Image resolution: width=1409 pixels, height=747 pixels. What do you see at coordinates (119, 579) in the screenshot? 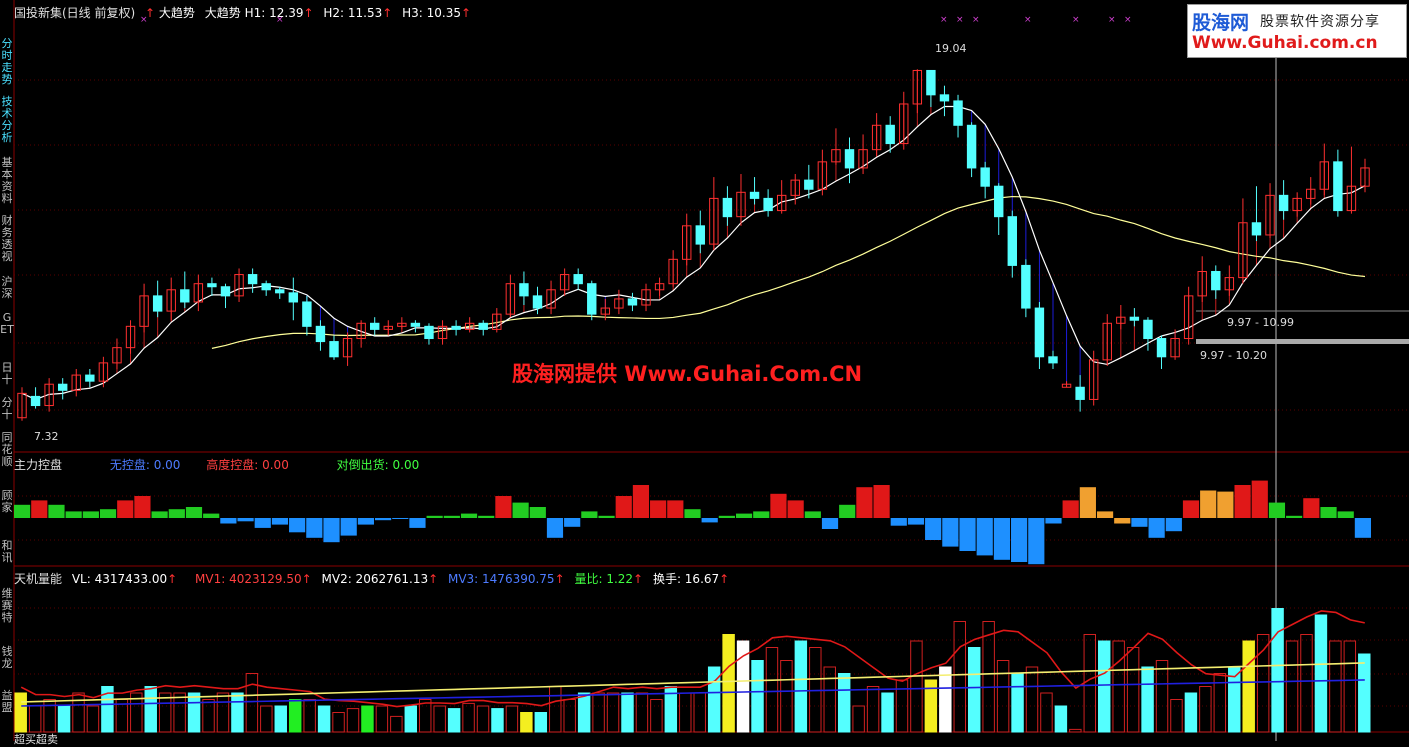
I see `vl-value: VL: 4317433.00` at bounding box center [119, 579].